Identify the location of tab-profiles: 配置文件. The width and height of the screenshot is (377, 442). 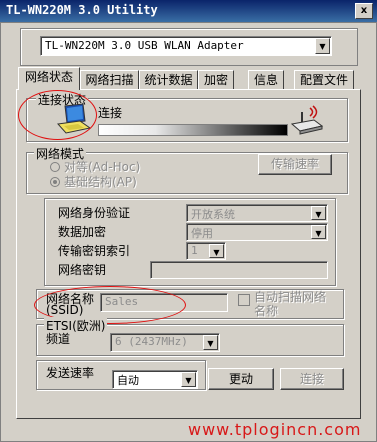
(324, 80).